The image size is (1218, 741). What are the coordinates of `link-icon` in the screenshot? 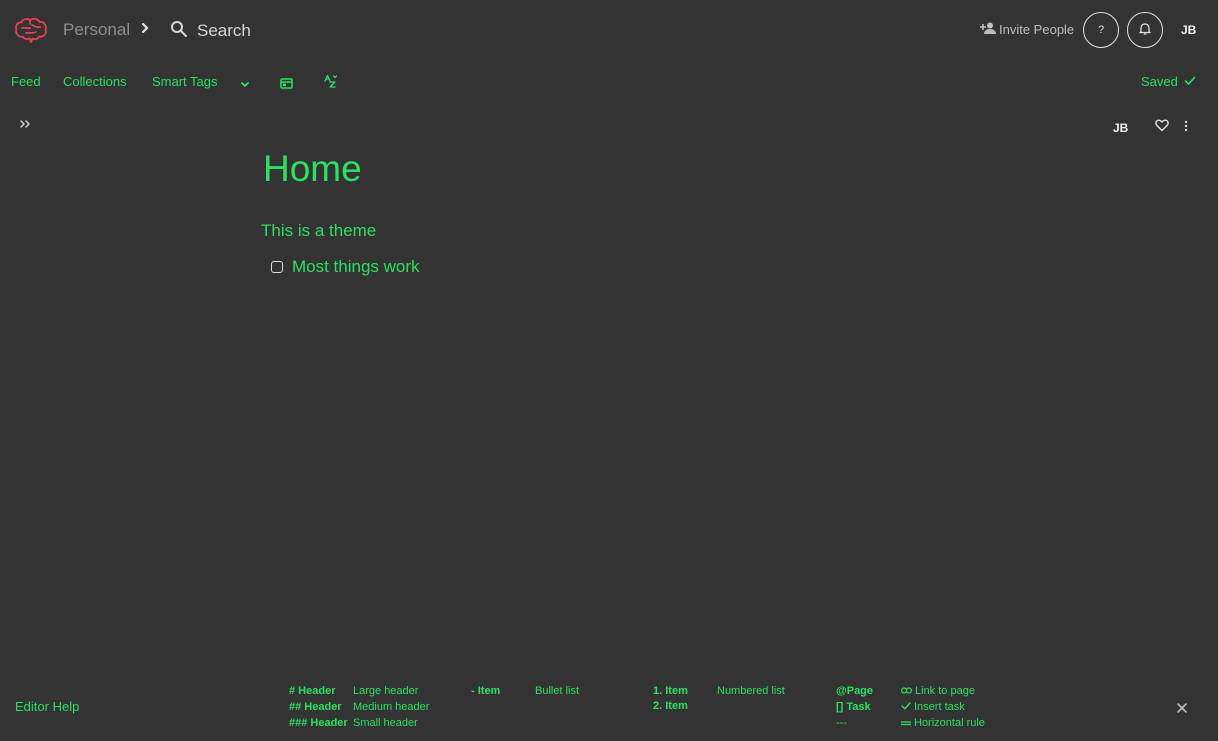 It's located at (907, 691).